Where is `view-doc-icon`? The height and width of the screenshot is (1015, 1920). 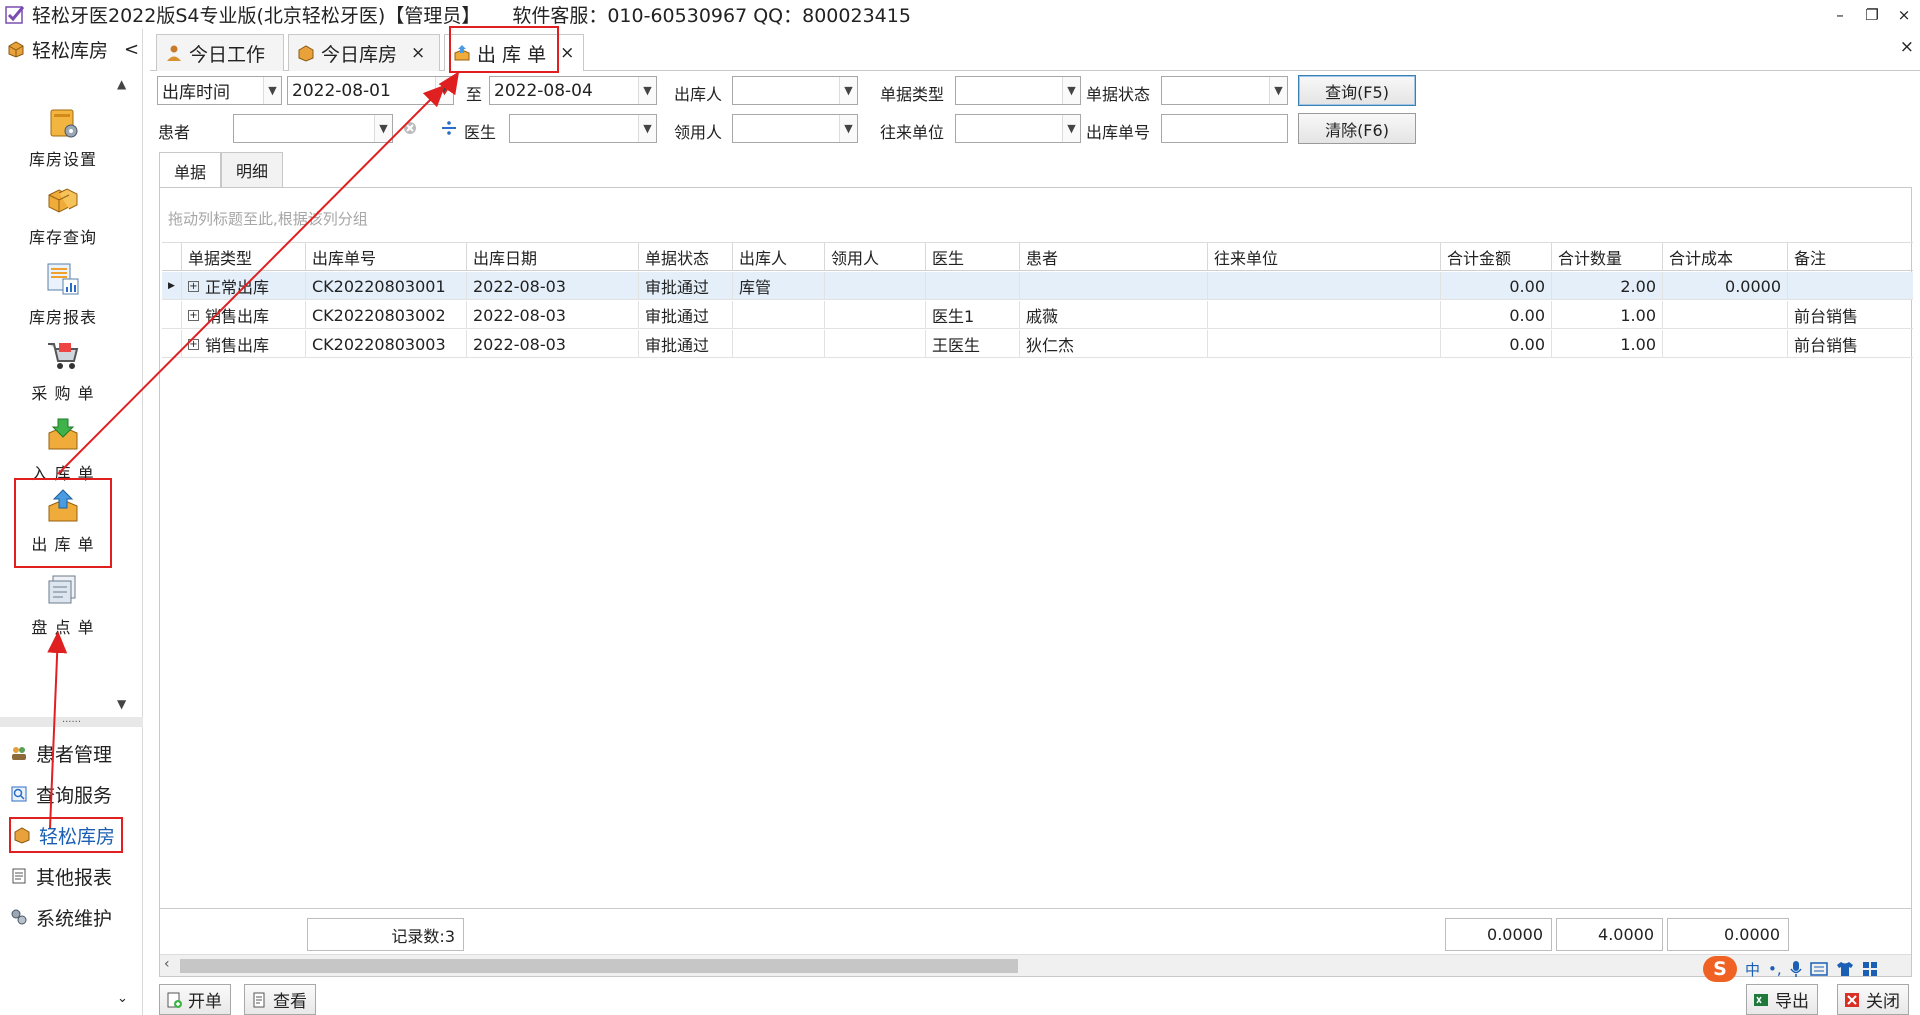 view-doc-icon is located at coordinates (259, 999).